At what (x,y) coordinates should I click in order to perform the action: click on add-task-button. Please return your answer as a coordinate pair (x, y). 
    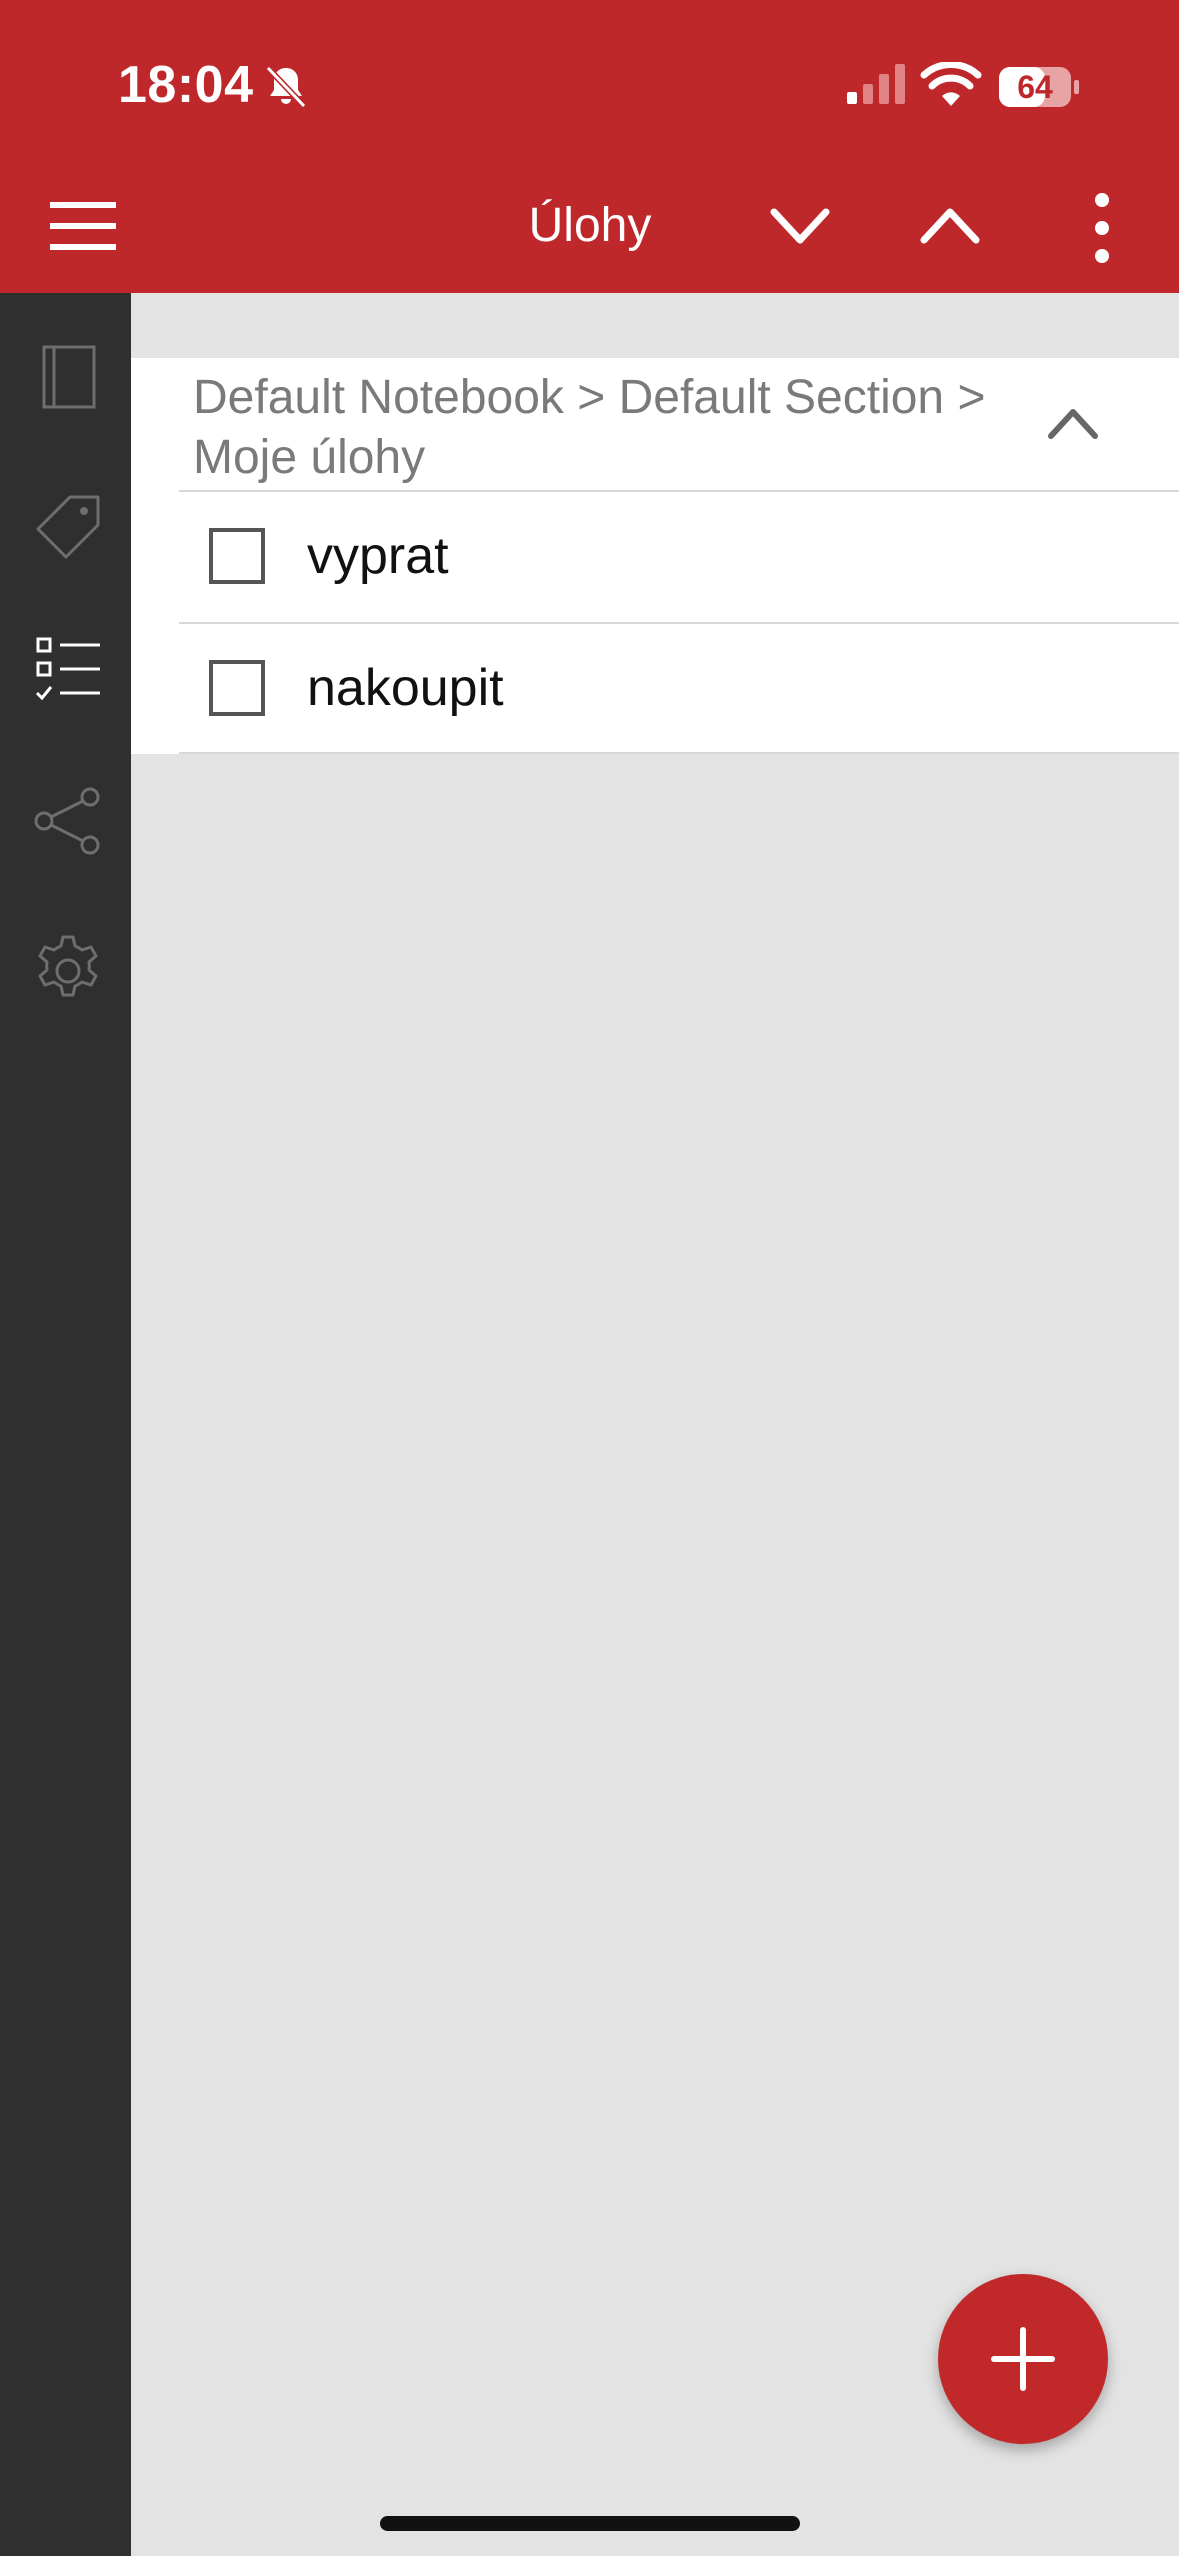
    Looking at the image, I should click on (1023, 2359).